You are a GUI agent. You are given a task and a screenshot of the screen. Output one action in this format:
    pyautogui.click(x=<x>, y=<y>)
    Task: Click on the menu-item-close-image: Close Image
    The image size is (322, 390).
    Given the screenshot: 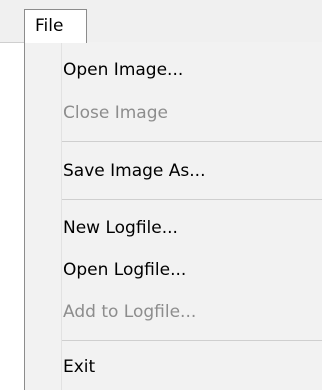 What is the action you would take?
    pyautogui.click(x=115, y=113)
    